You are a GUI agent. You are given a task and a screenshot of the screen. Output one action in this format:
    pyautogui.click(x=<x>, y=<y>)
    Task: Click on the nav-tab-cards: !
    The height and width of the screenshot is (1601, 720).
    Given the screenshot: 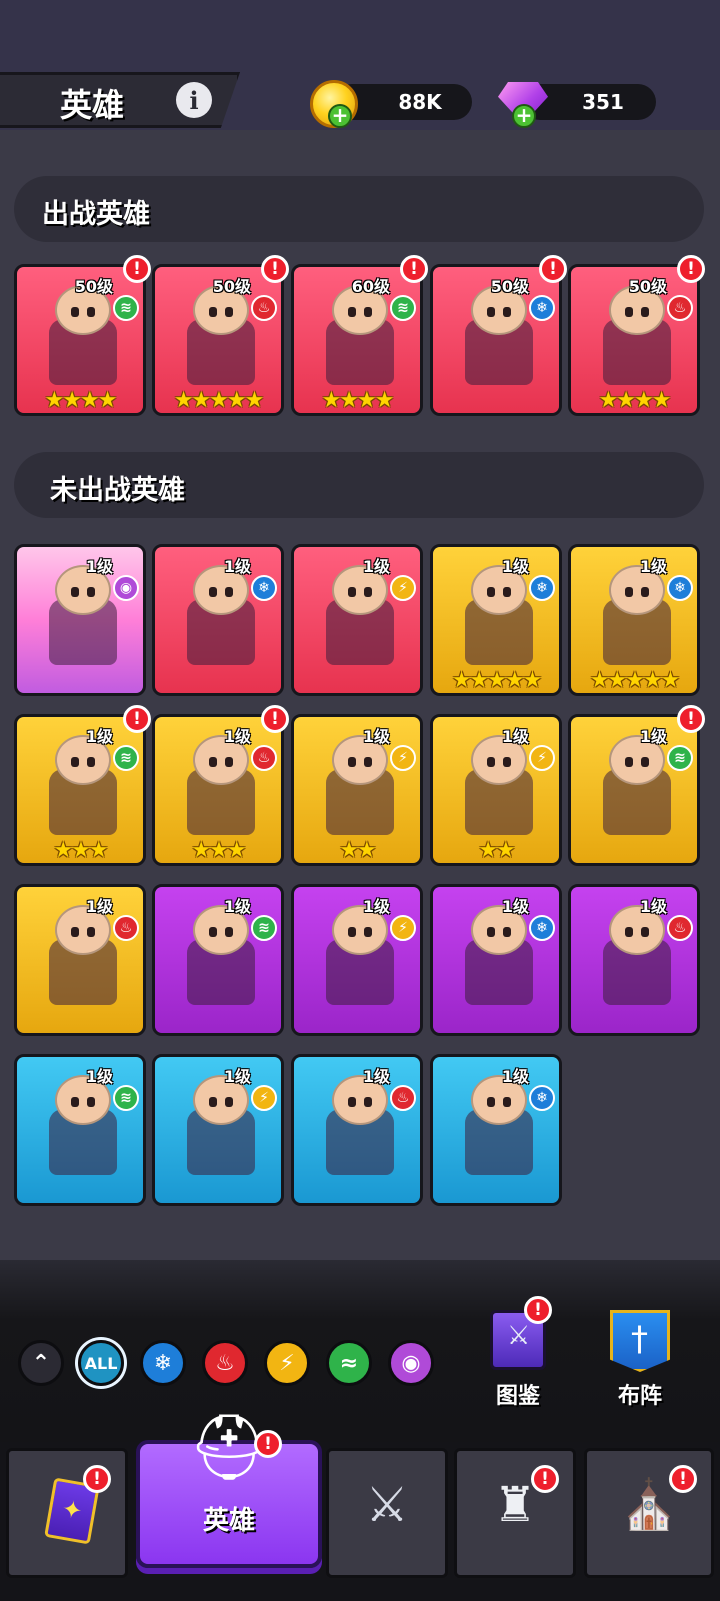 What is the action you would take?
    pyautogui.click(x=67, y=1513)
    